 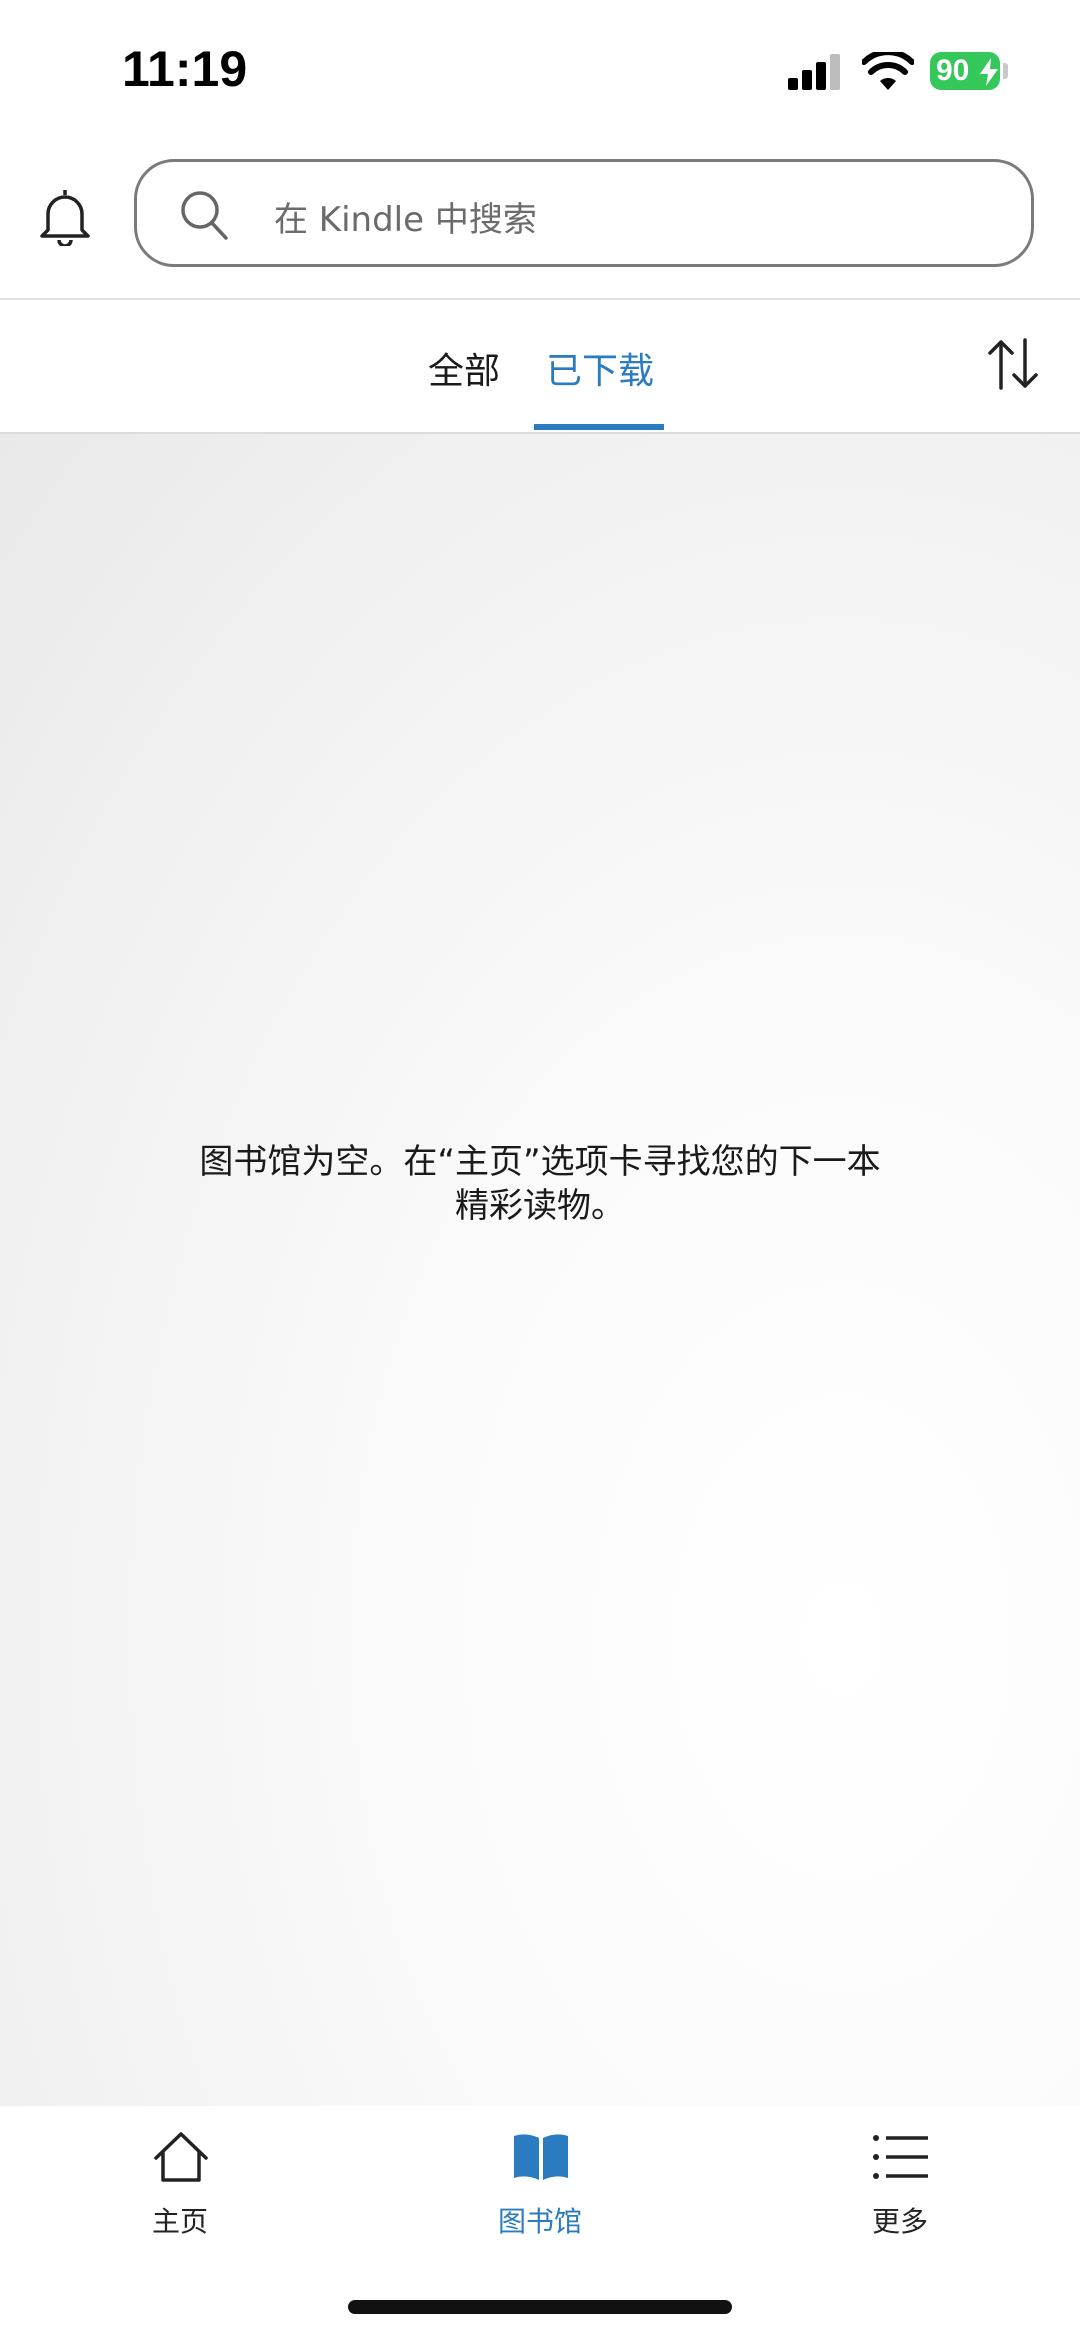 What do you see at coordinates (181, 2157) in the screenshot?
I see `home-icon` at bounding box center [181, 2157].